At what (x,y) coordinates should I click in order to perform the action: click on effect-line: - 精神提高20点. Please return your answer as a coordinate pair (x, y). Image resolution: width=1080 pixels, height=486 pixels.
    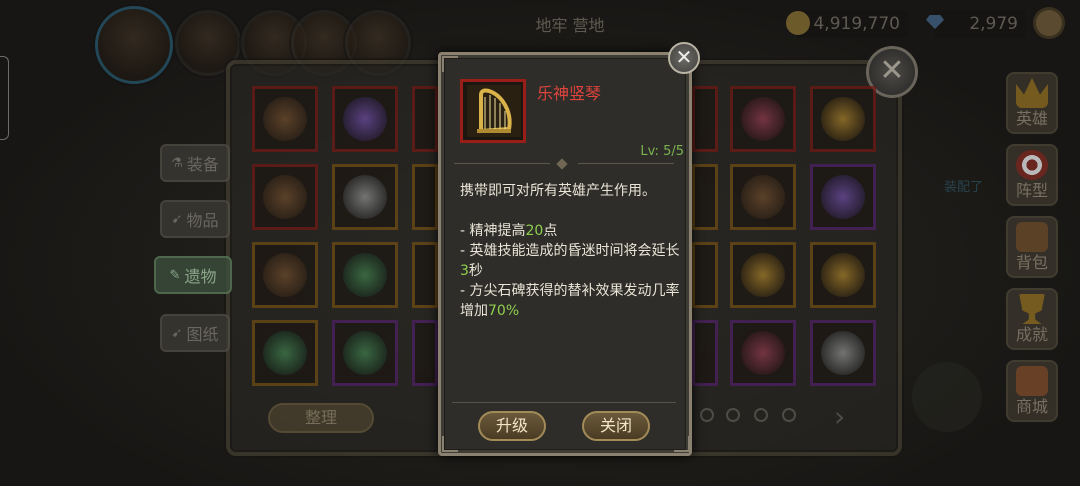
    Looking at the image, I should click on (570, 231).